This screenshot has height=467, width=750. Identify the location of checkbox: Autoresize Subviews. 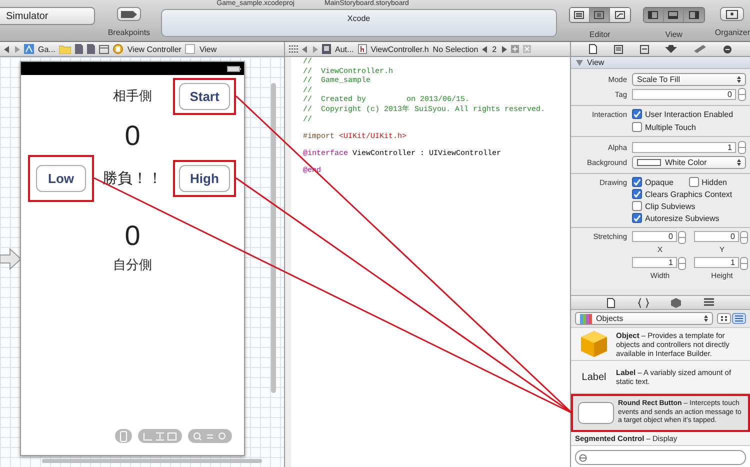
(682, 218).